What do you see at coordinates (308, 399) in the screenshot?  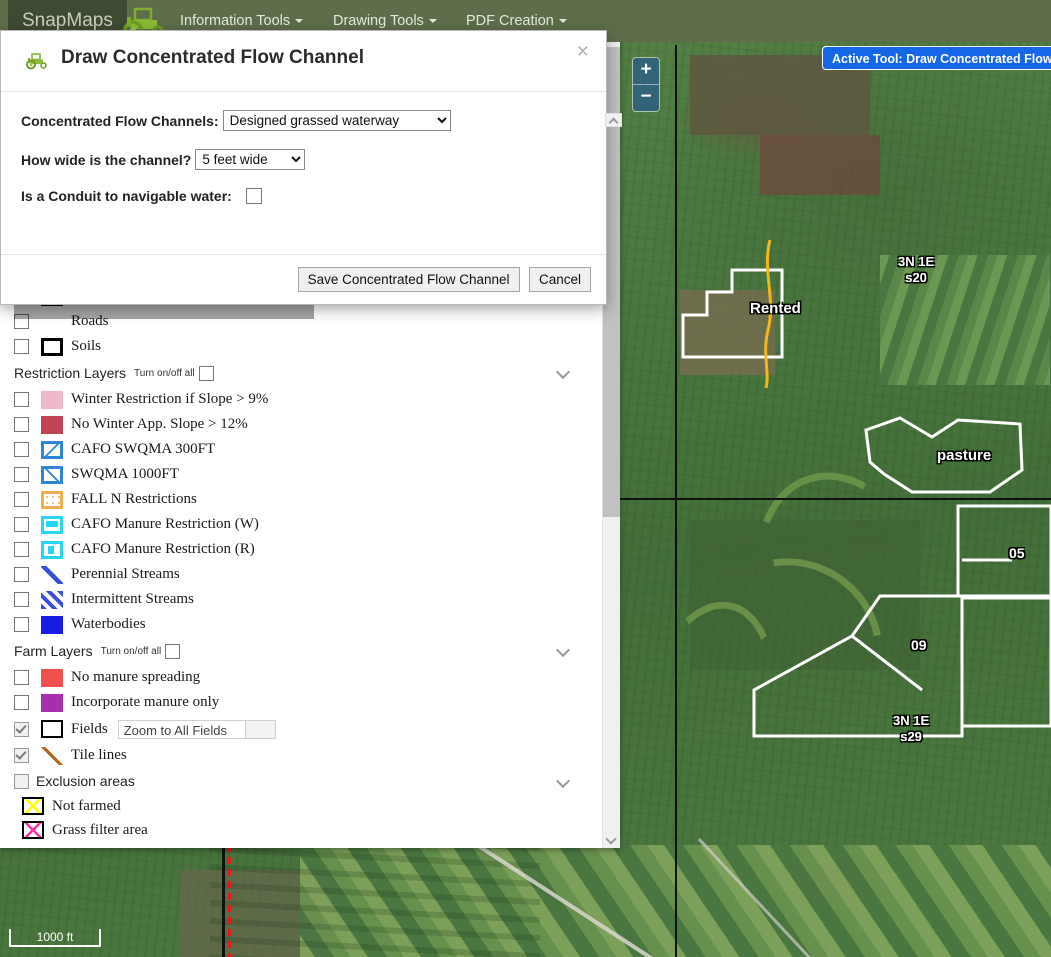 I see `layer-row-winter-restriction-slope-9: Winter Restriction if Slope > 9%` at bounding box center [308, 399].